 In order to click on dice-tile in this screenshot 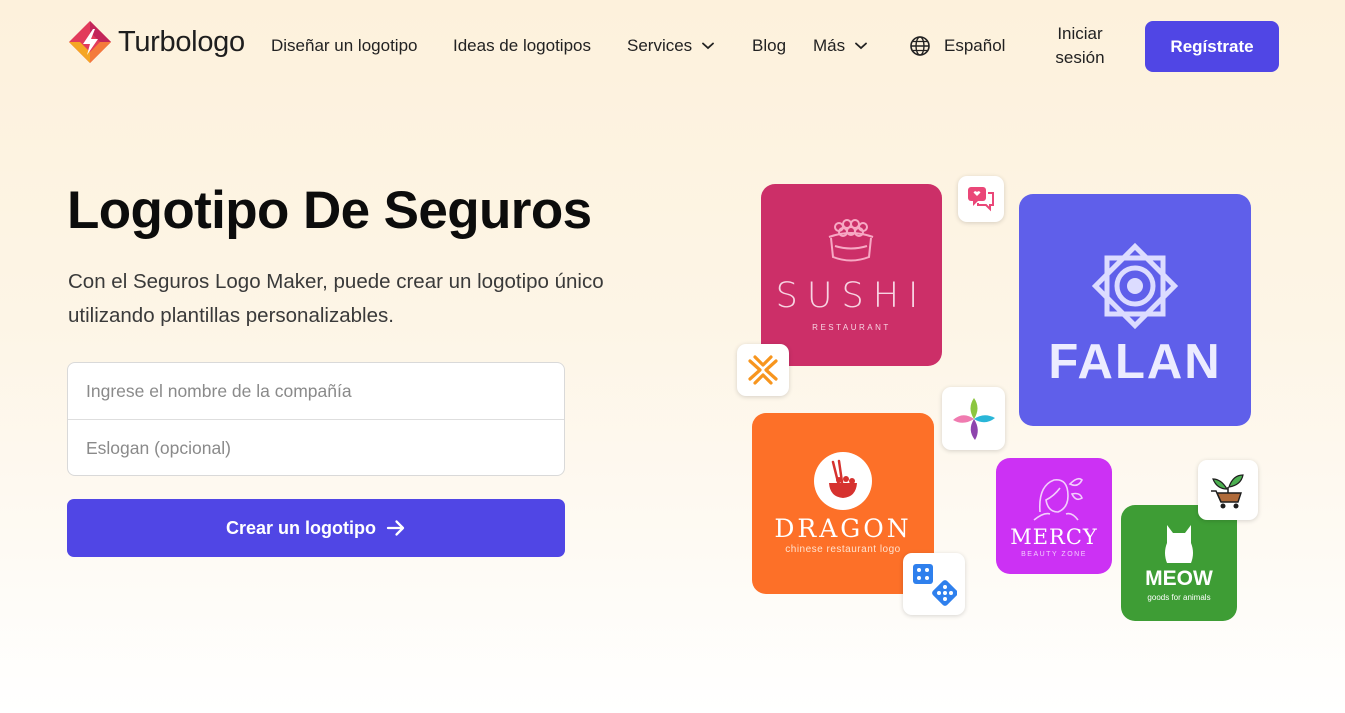, I will do `click(934, 584)`.